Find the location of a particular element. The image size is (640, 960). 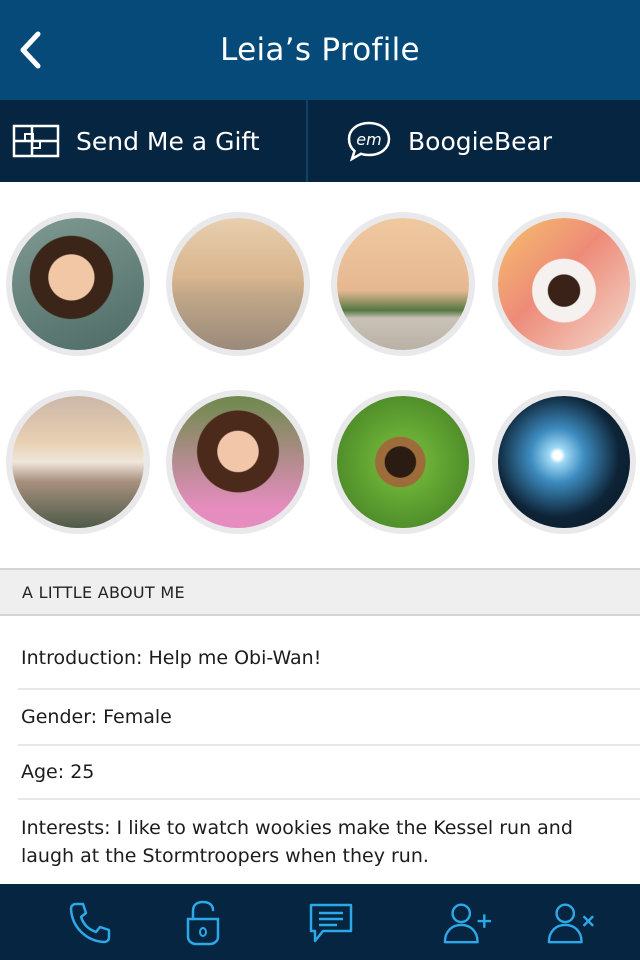

gender-row: Gender: Female is located at coordinates (329, 718).